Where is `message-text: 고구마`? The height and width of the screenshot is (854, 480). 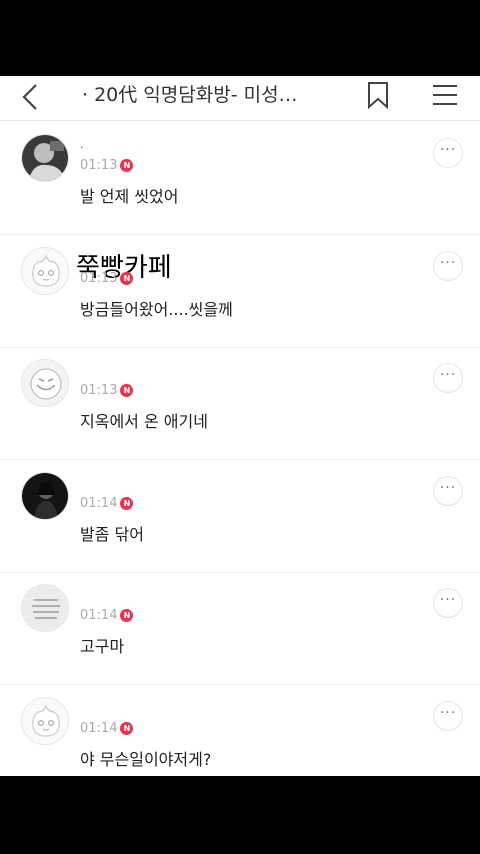 message-text: 고구마 is located at coordinates (102, 646).